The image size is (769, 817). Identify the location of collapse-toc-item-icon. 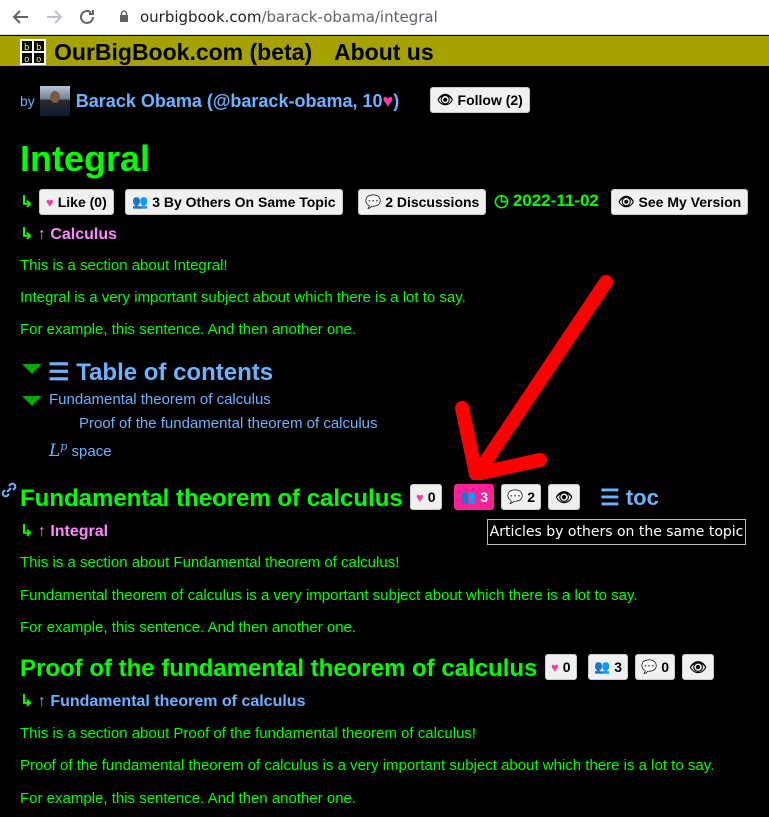
(32, 401).